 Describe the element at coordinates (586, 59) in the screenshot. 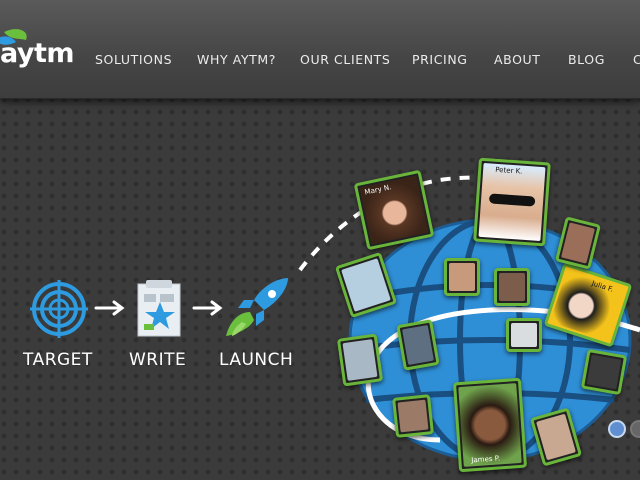

I see `nav-blog: BLOG` at that location.